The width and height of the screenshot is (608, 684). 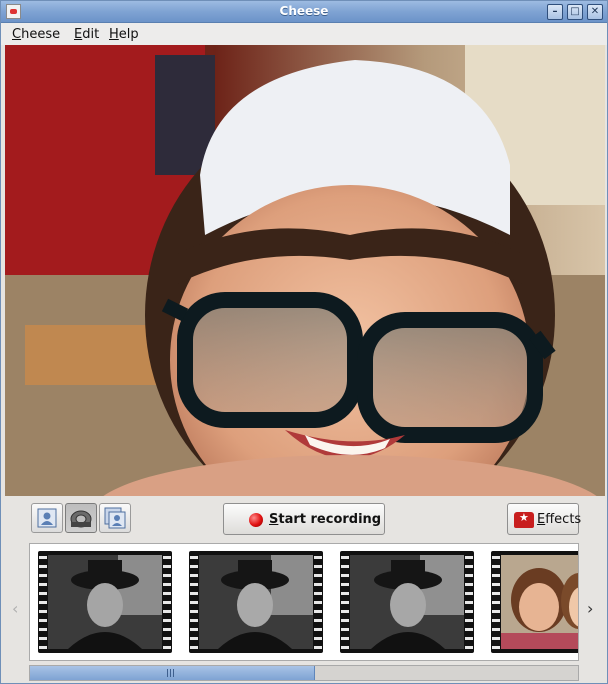 I want to click on chevron-left-icon: ‹, so click(x=15, y=608).